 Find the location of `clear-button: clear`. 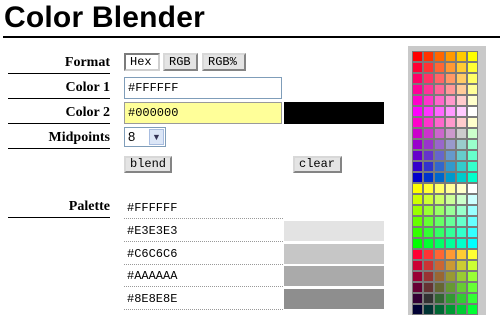

clear-button: clear is located at coordinates (317, 164).